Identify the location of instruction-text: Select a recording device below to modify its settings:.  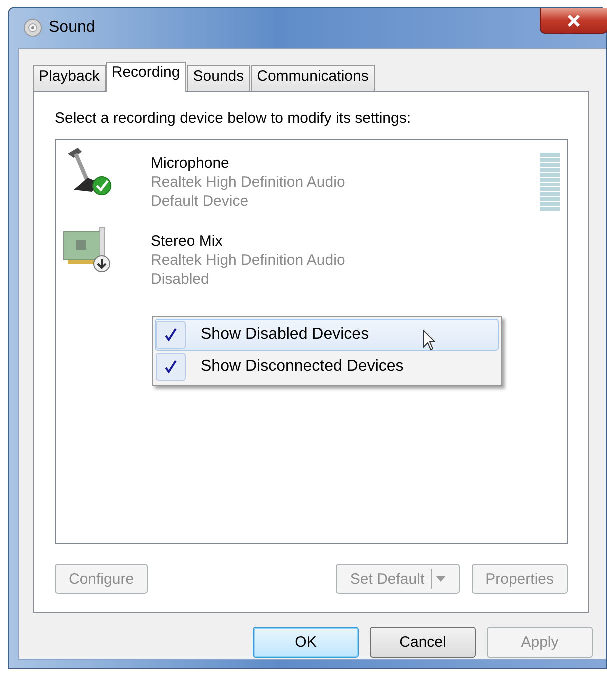
(233, 118).